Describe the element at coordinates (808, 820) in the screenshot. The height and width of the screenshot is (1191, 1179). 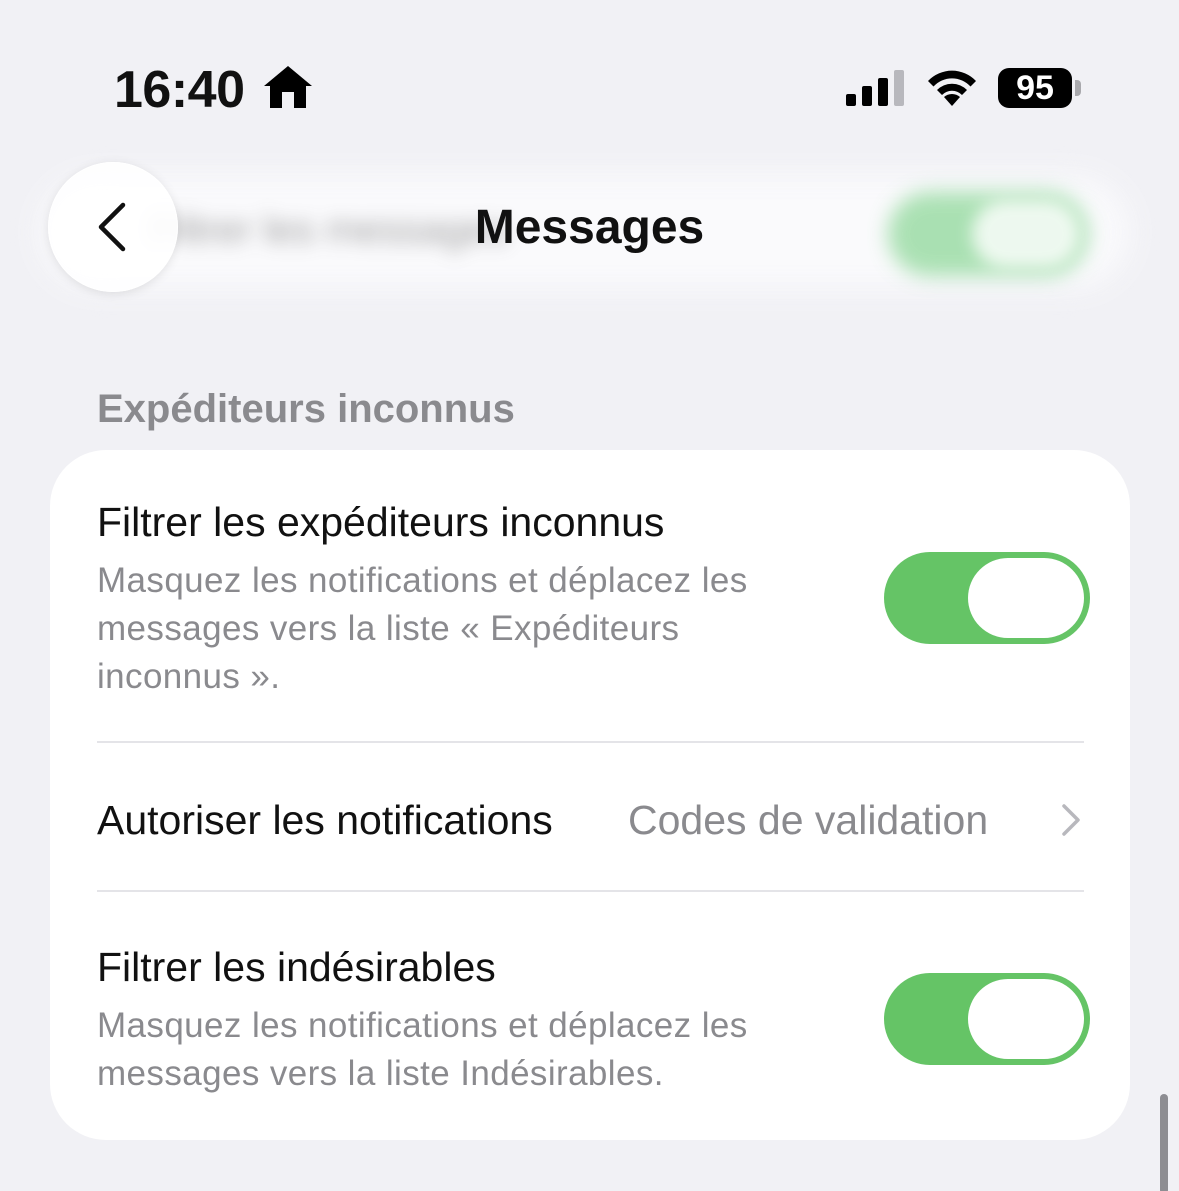
I see `allow-notifications-value: Codes de validation` at that location.